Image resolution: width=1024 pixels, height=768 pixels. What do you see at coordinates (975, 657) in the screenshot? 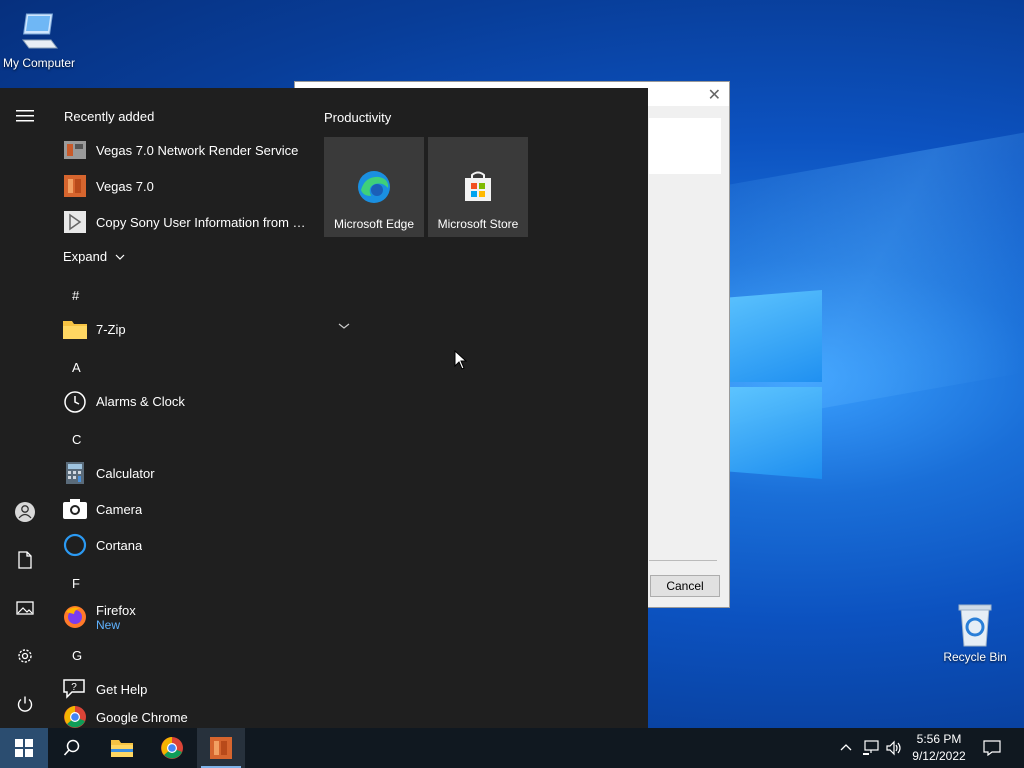
I see `desktop-icon-label: Recycle Bin` at bounding box center [975, 657].